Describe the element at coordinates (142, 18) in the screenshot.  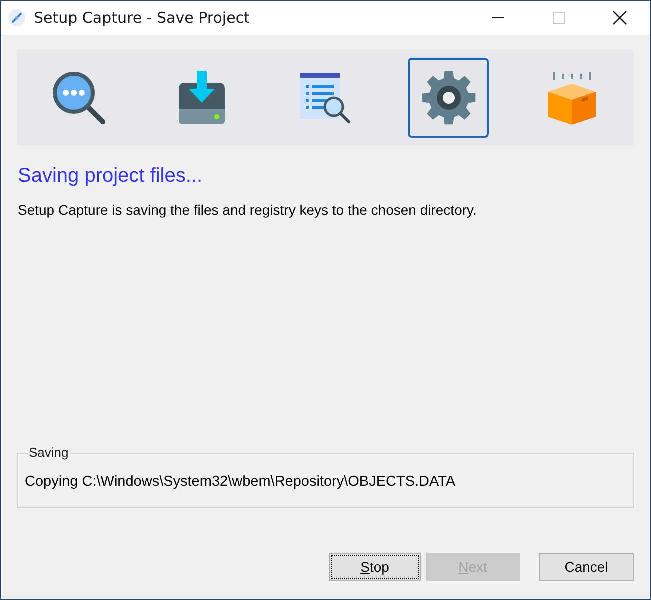
I see `window-title: Setup Capture - Save Project` at that location.